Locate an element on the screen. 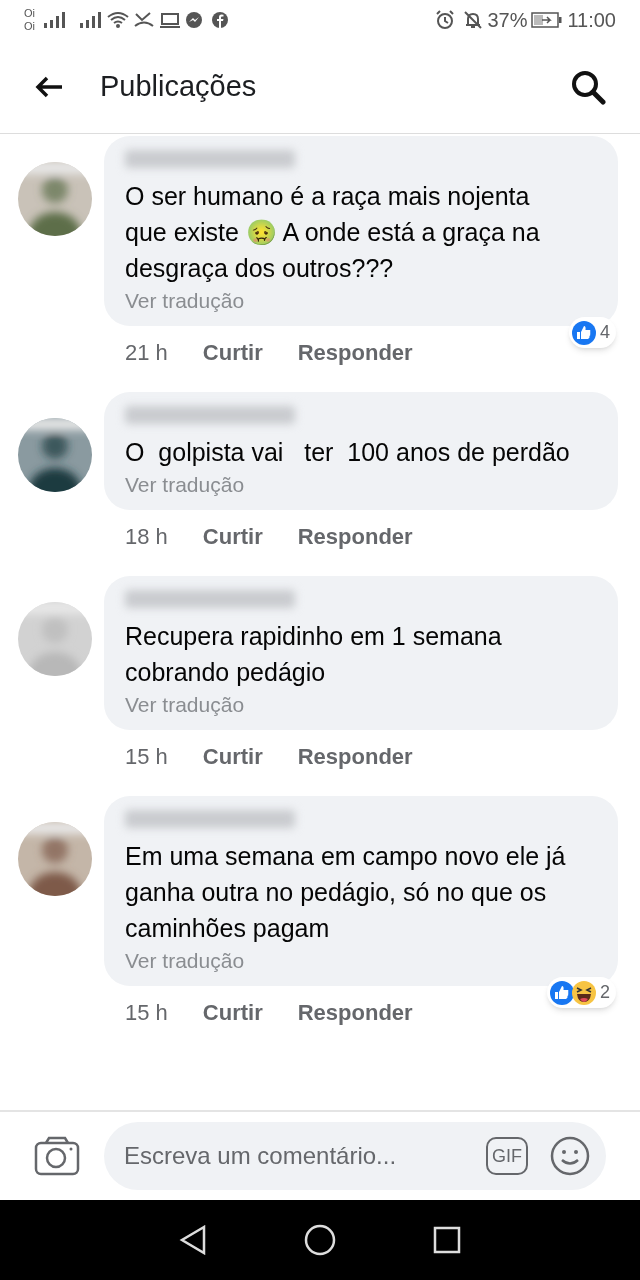  laptop-icon is located at coordinates (170, 20).